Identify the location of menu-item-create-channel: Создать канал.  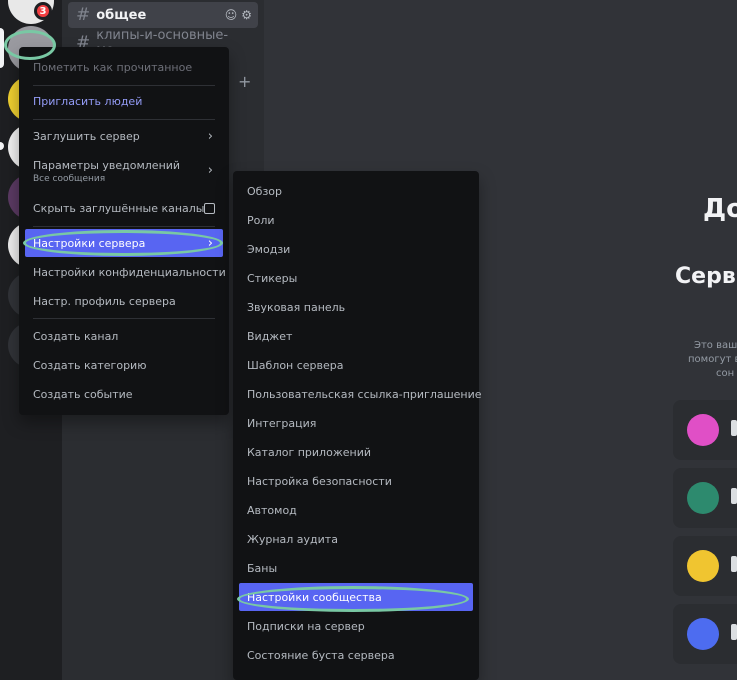
(124, 336).